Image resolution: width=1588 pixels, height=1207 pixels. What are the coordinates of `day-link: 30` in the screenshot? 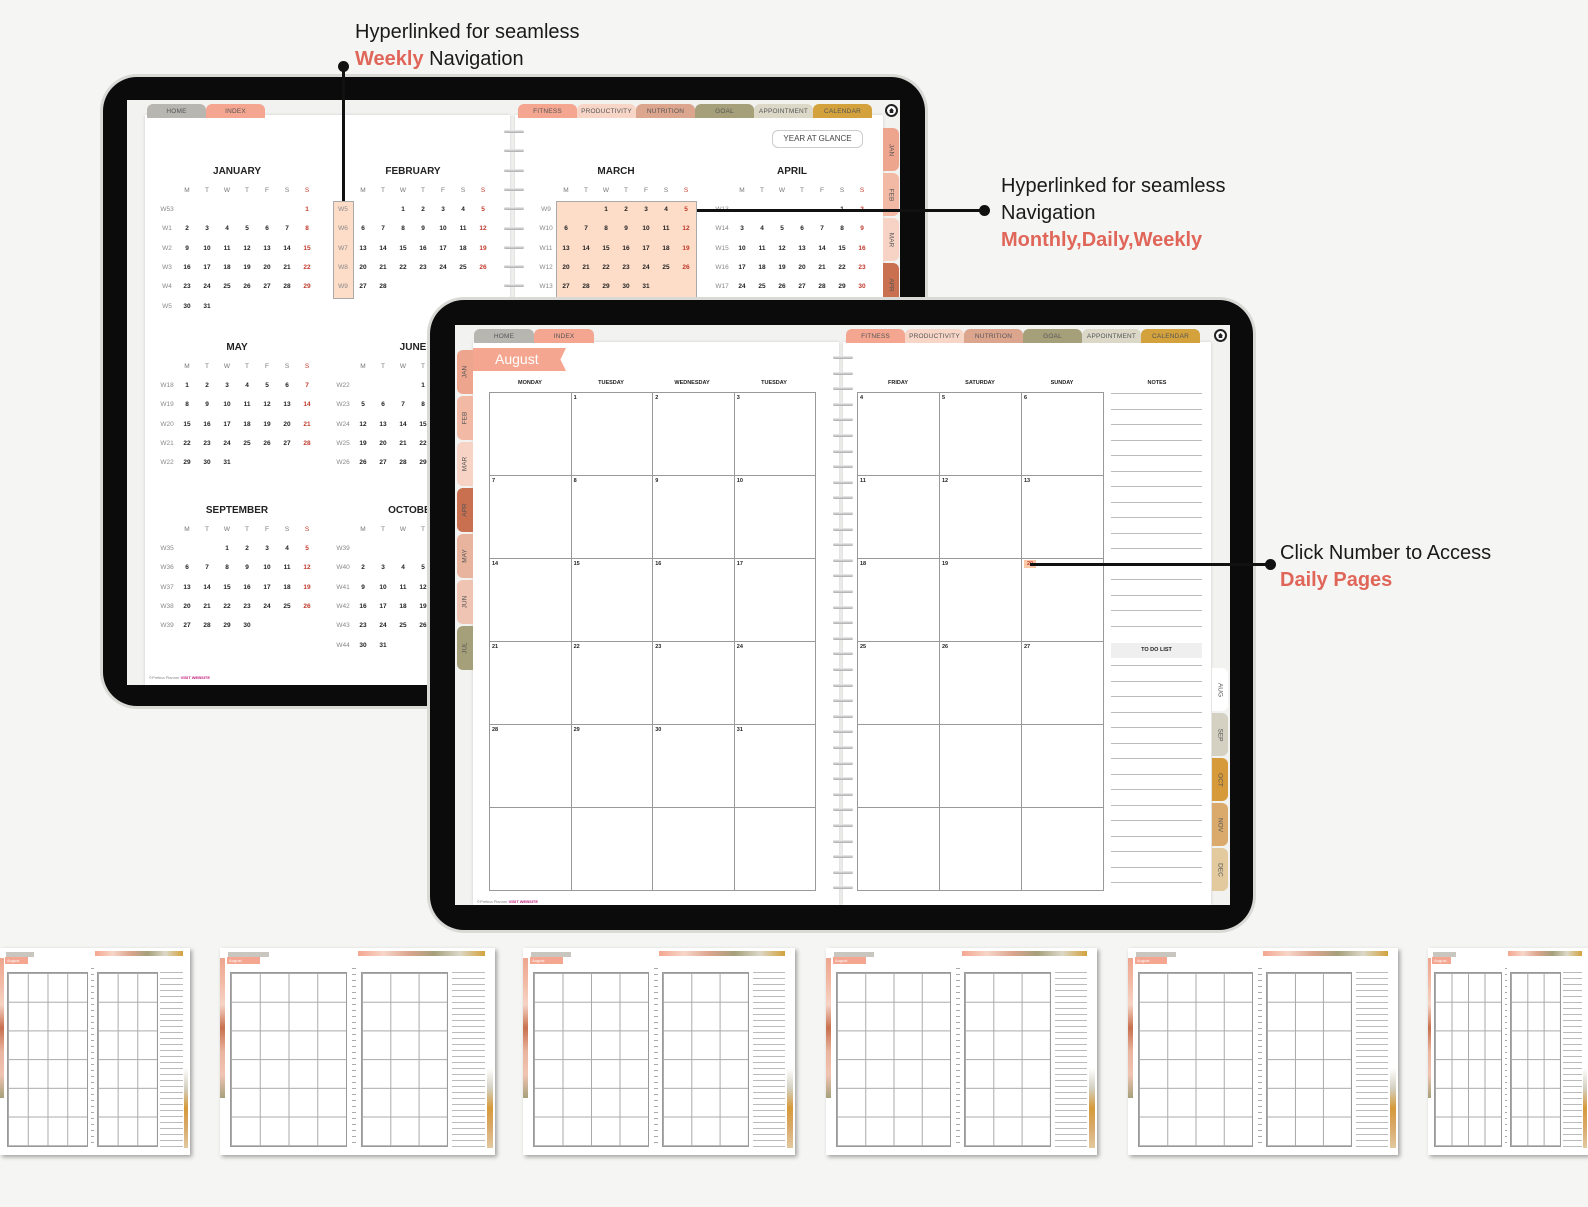 It's located at (626, 286).